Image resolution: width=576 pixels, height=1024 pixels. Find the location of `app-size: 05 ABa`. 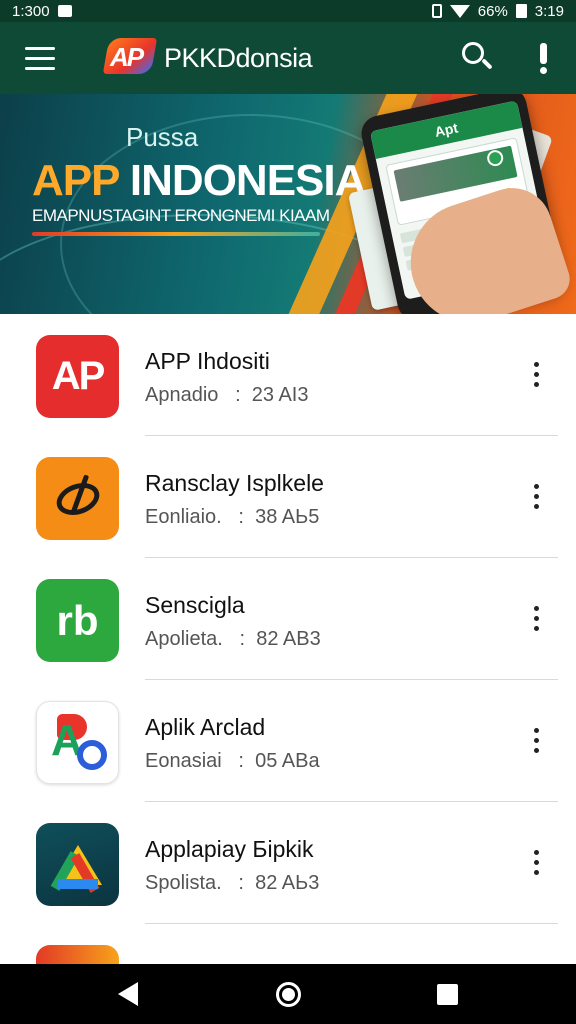

app-size: 05 ABa is located at coordinates (287, 761).